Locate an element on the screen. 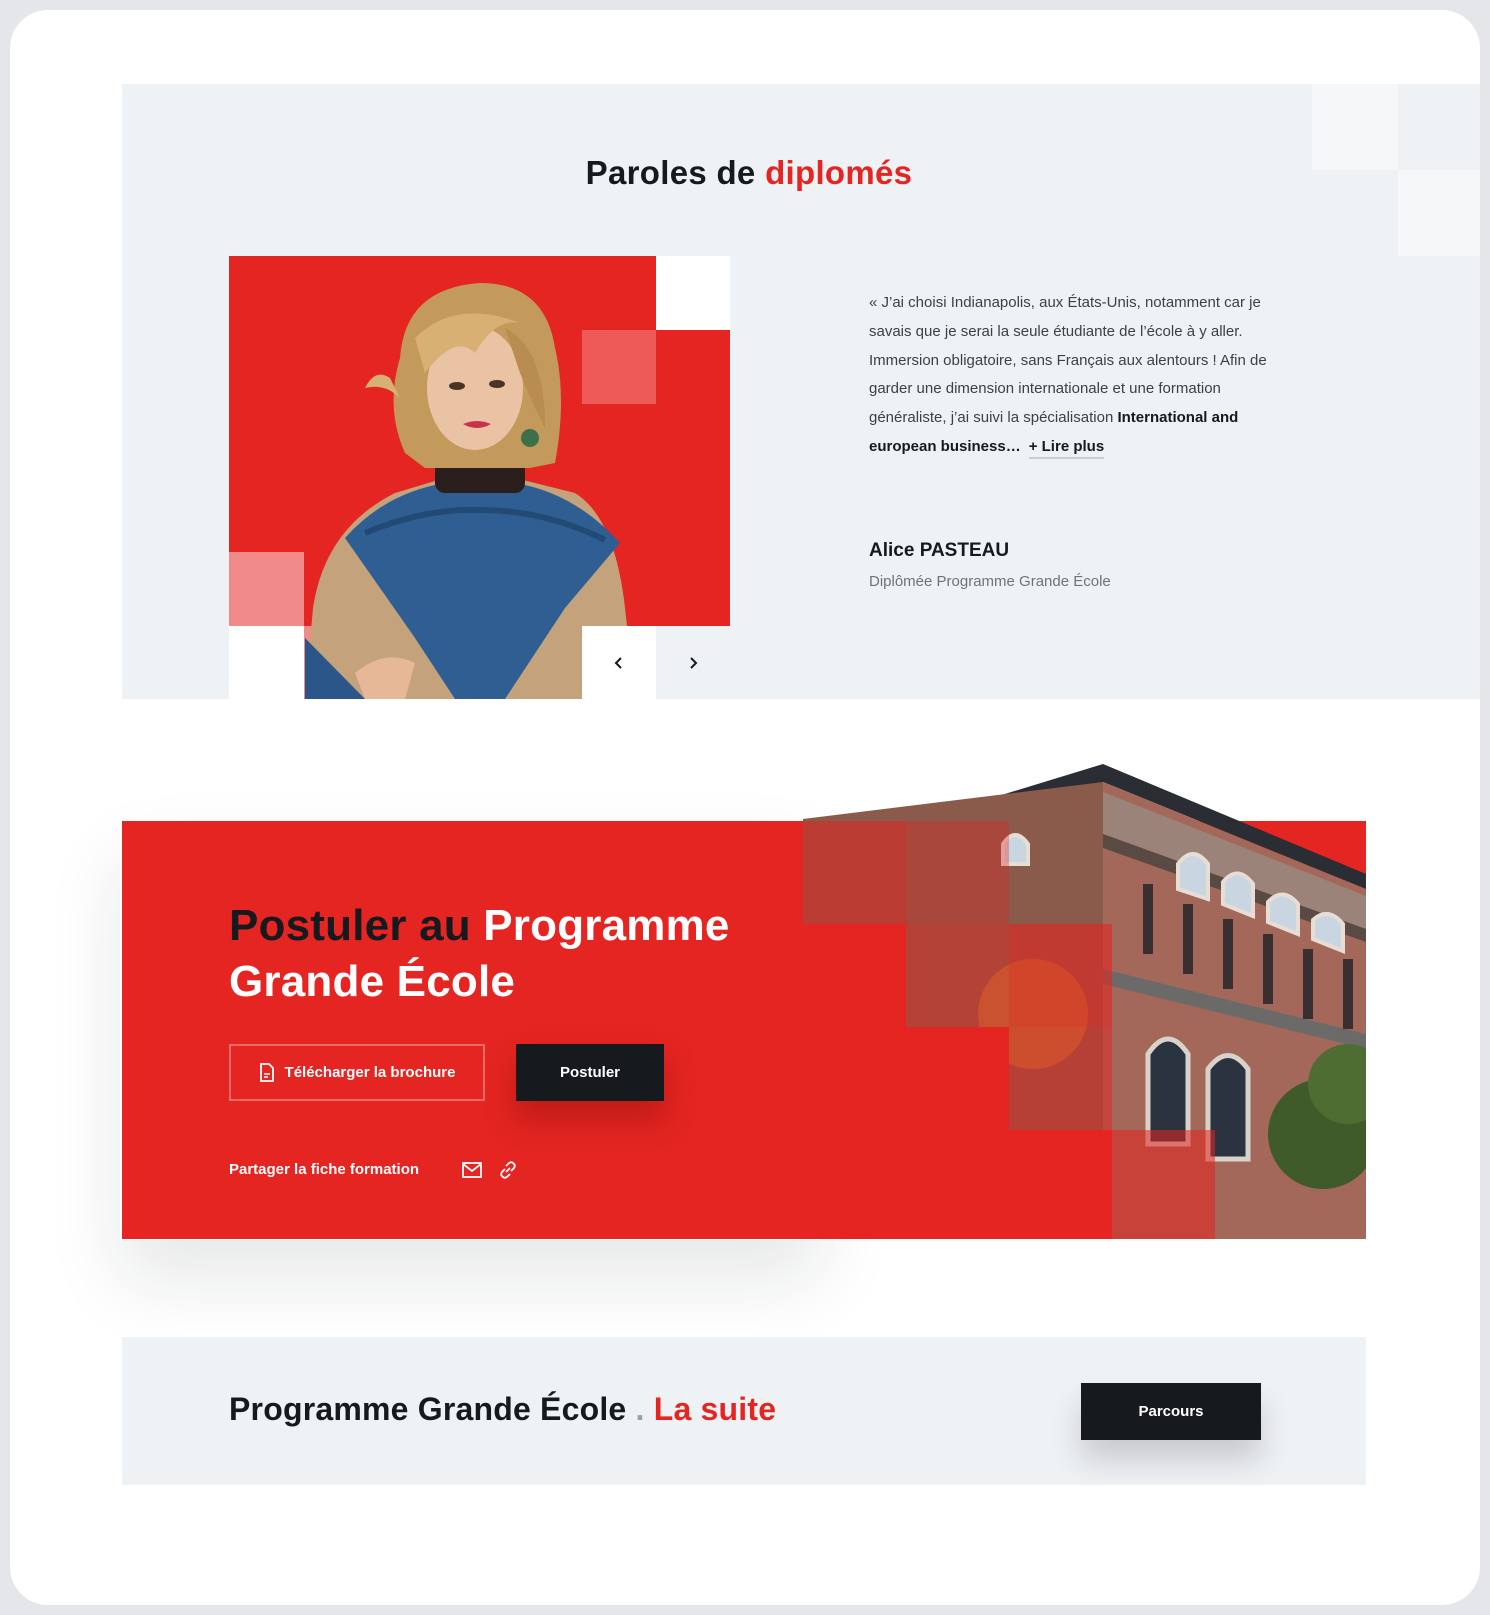 The height and width of the screenshot is (1615, 1490). graduate-role: Diplômée Programme Grande École is located at coordinates (990, 581).